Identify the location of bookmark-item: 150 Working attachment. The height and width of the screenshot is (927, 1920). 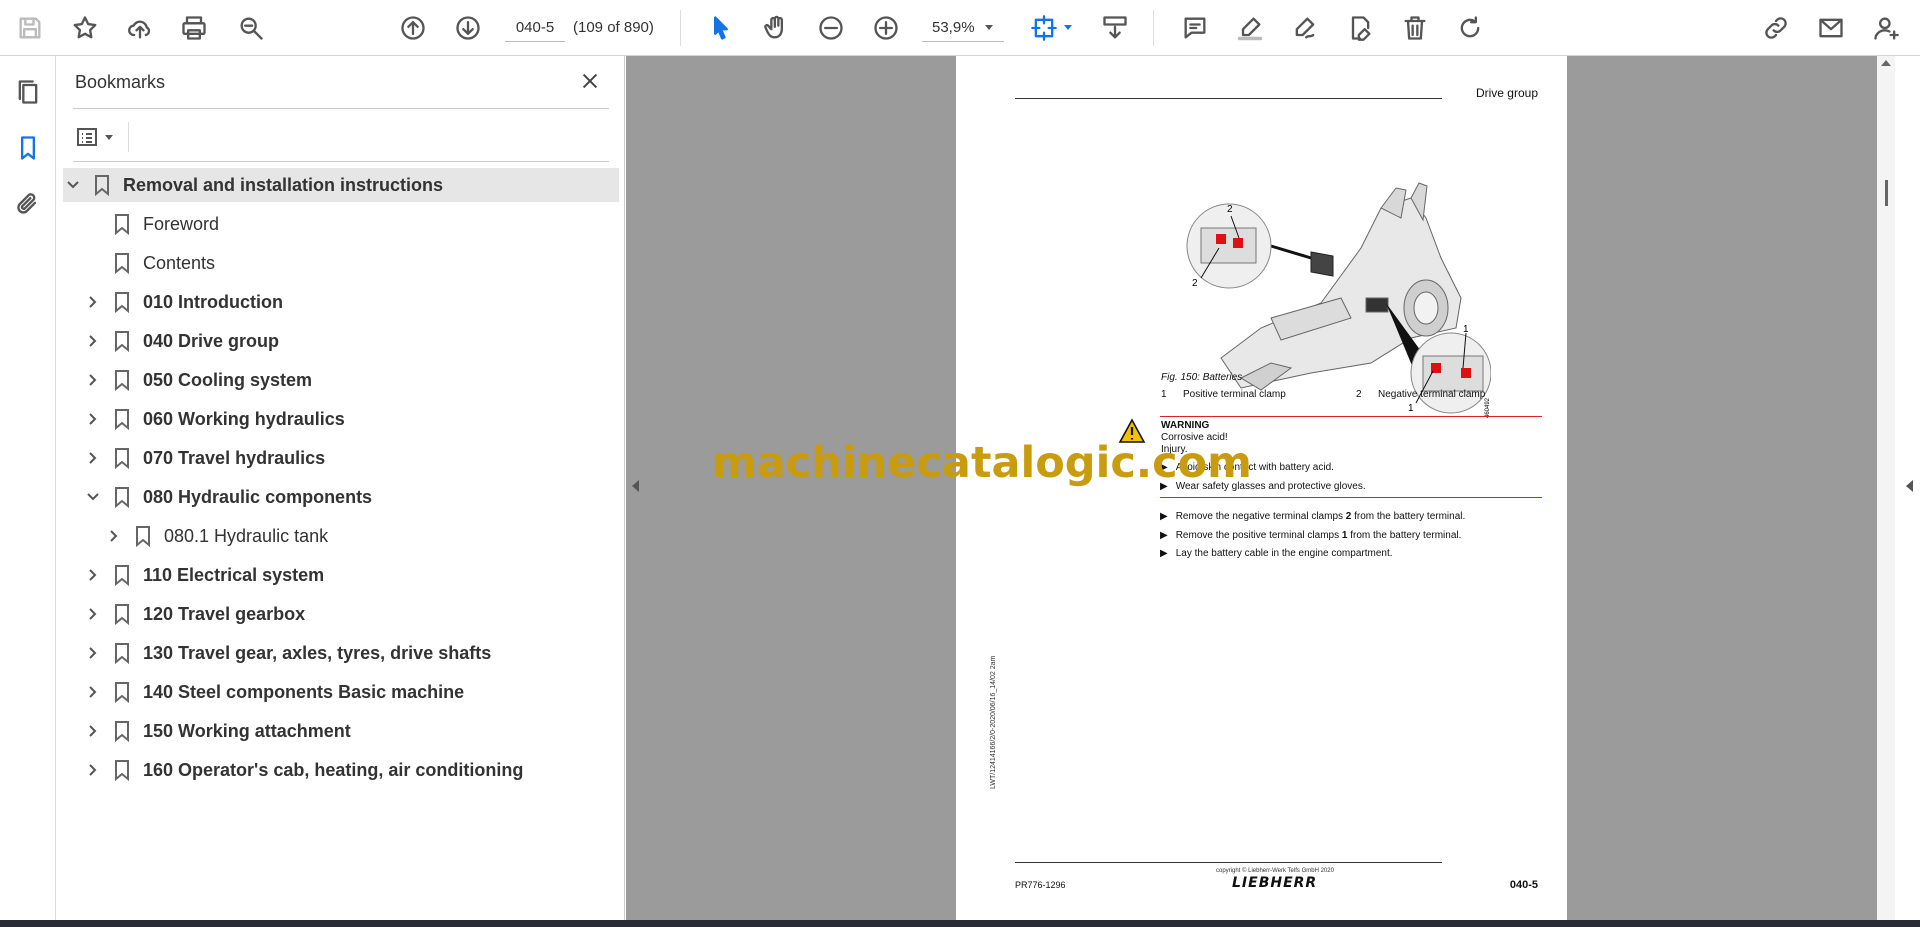
(217, 731).